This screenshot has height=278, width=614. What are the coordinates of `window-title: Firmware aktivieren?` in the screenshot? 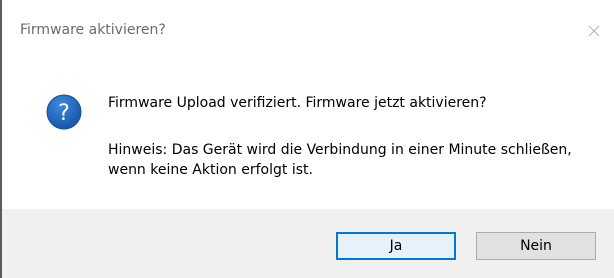 It's located at (93, 30).